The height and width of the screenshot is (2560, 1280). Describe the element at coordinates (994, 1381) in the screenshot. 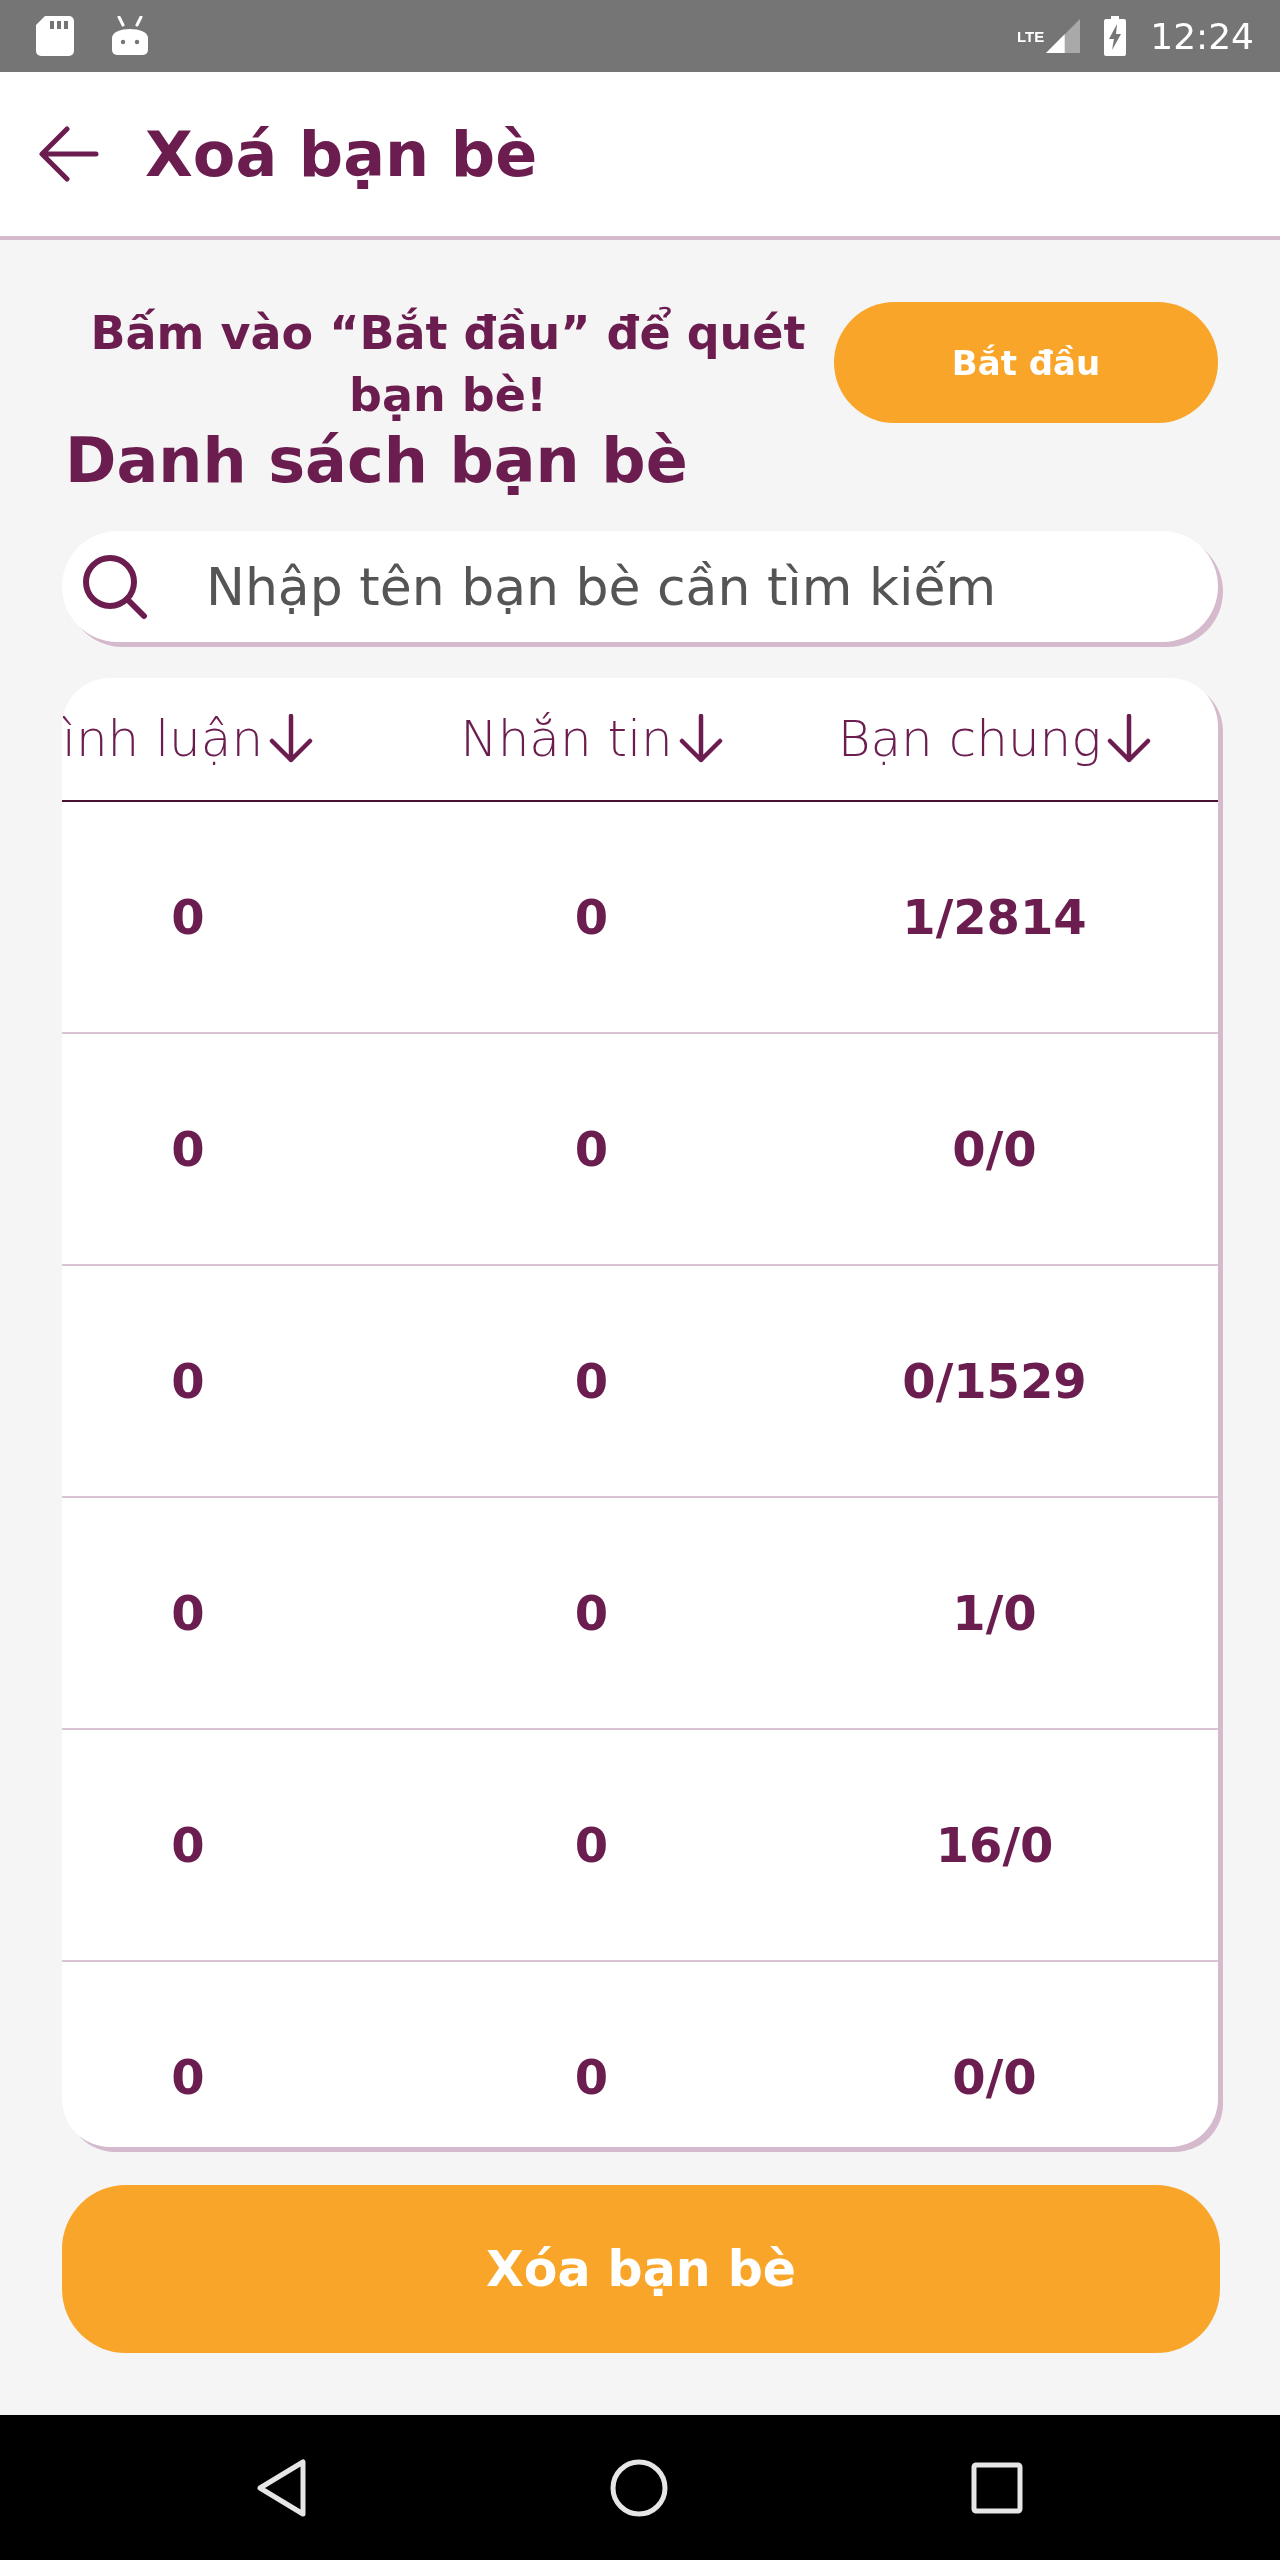

I see `table-cell: 0/1529` at that location.